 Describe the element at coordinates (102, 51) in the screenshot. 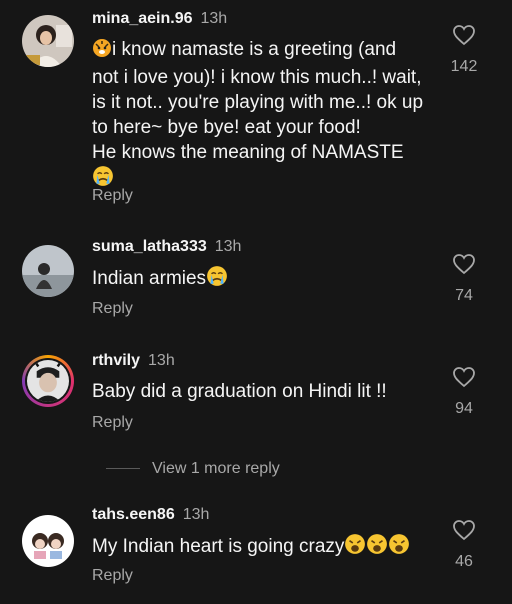

I see `tiger-emoji` at that location.